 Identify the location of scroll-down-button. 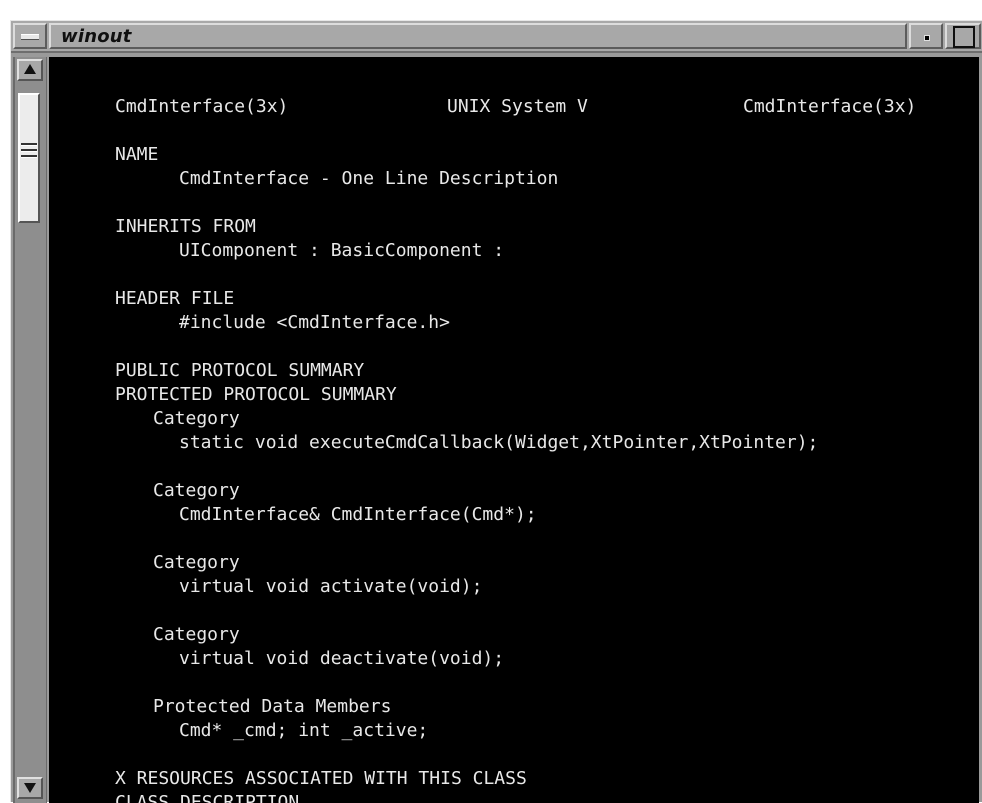
(30, 788).